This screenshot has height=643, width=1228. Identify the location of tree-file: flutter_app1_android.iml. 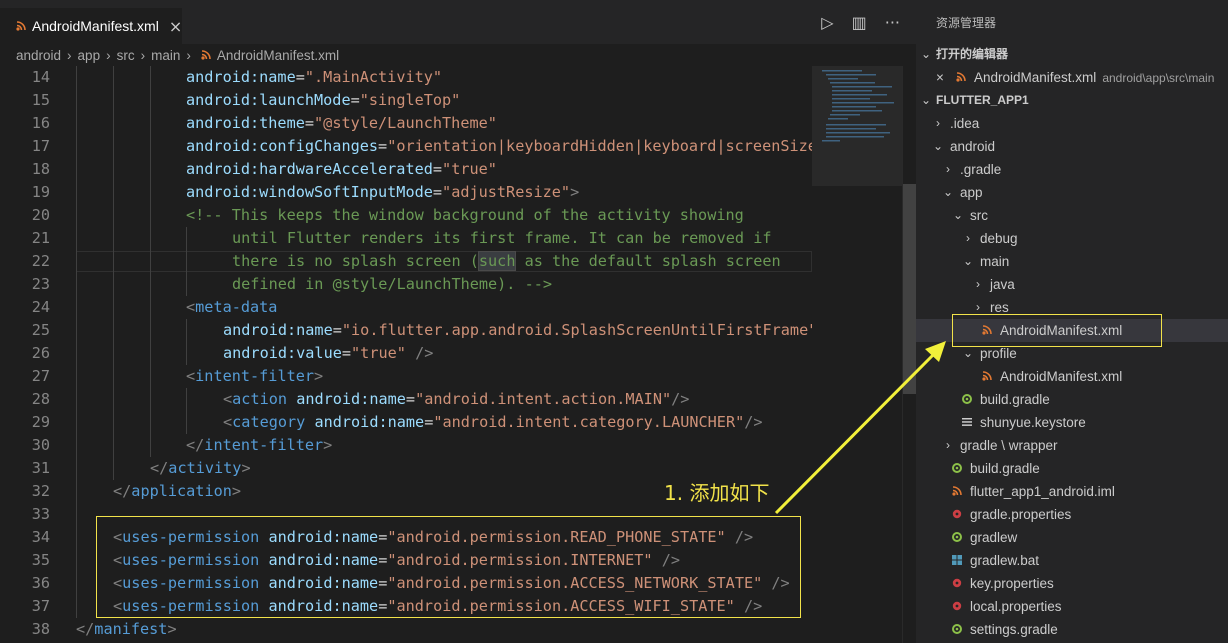
(1072, 491).